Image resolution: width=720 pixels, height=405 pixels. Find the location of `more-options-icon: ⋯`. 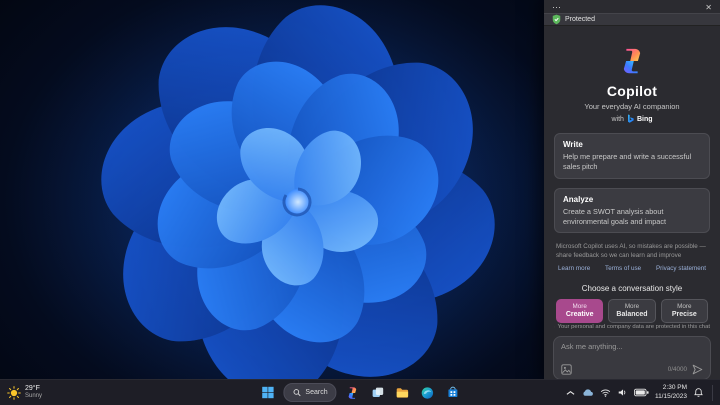

more-options-icon: ⋯ is located at coordinates (556, 7).